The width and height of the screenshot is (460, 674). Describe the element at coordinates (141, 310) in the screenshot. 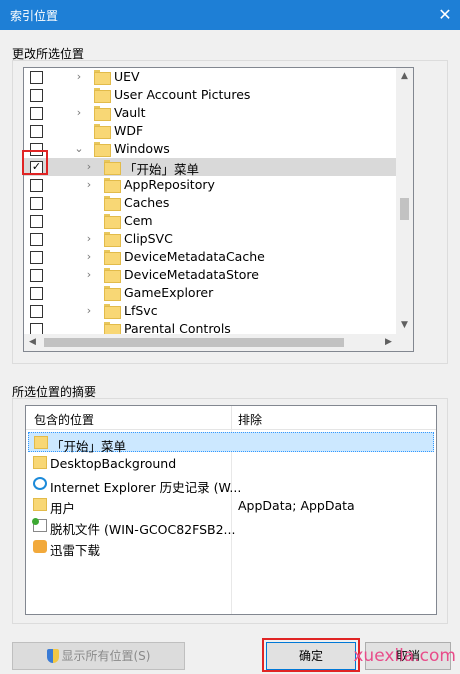

I see `tree-item-label: LfSvc` at that location.